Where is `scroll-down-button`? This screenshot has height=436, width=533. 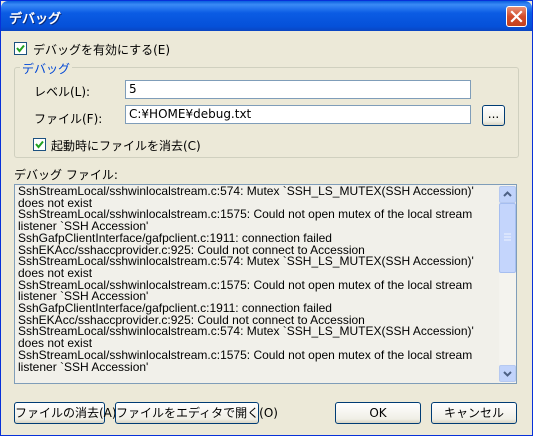 scroll-down-button is located at coordinates (507, 373).